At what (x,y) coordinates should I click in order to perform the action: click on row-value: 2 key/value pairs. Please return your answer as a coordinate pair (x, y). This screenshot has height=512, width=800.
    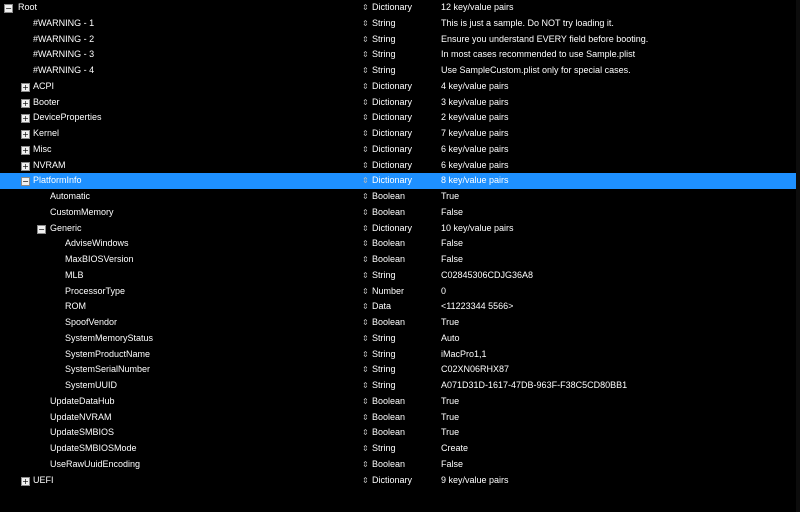
    Looking at the image, I should click on (475, 118).